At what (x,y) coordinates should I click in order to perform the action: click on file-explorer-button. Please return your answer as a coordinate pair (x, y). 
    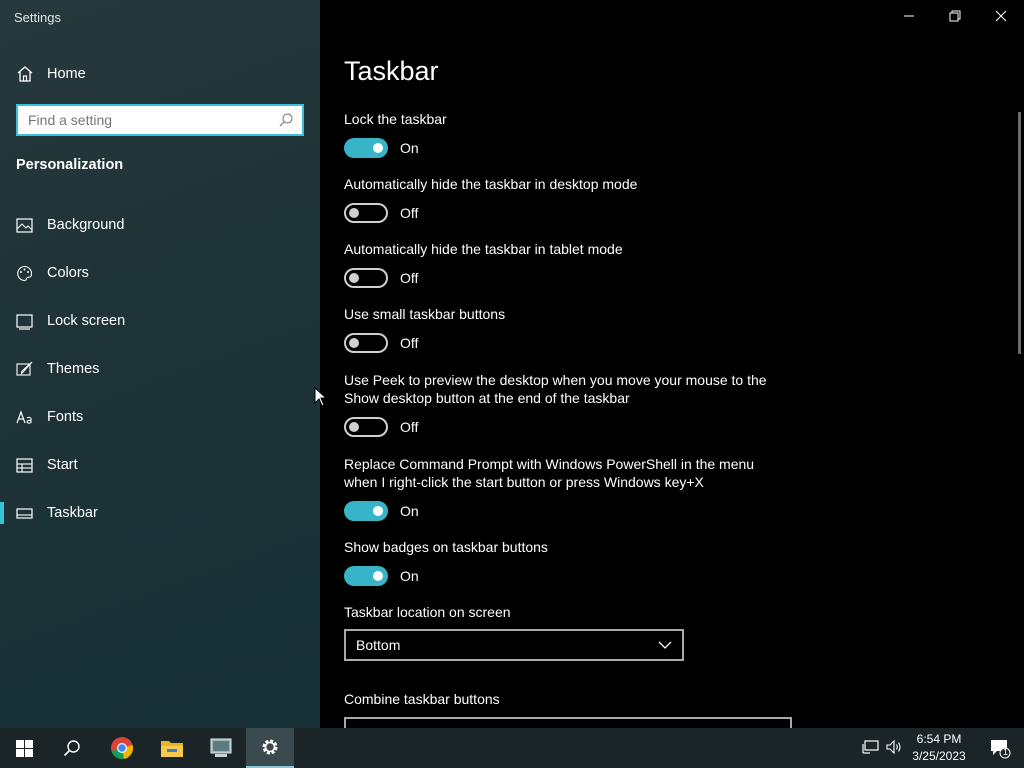
    Looking at the image, I should click on (172, 748).